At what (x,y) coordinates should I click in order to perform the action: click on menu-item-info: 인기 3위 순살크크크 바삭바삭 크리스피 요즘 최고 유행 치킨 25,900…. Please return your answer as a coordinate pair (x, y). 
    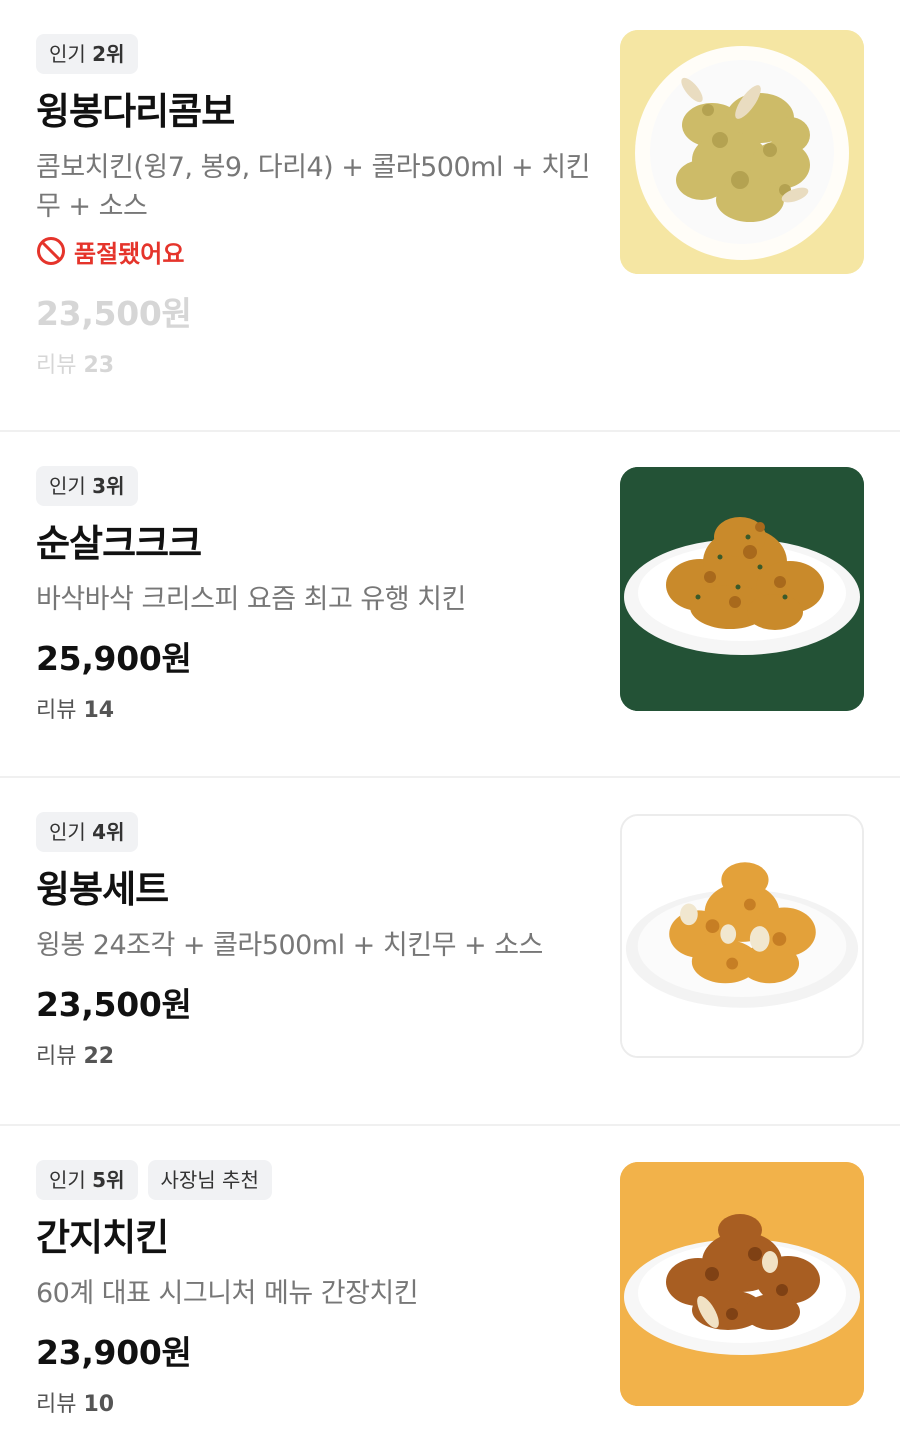
    Looking at the image, I should click on (321, 596).